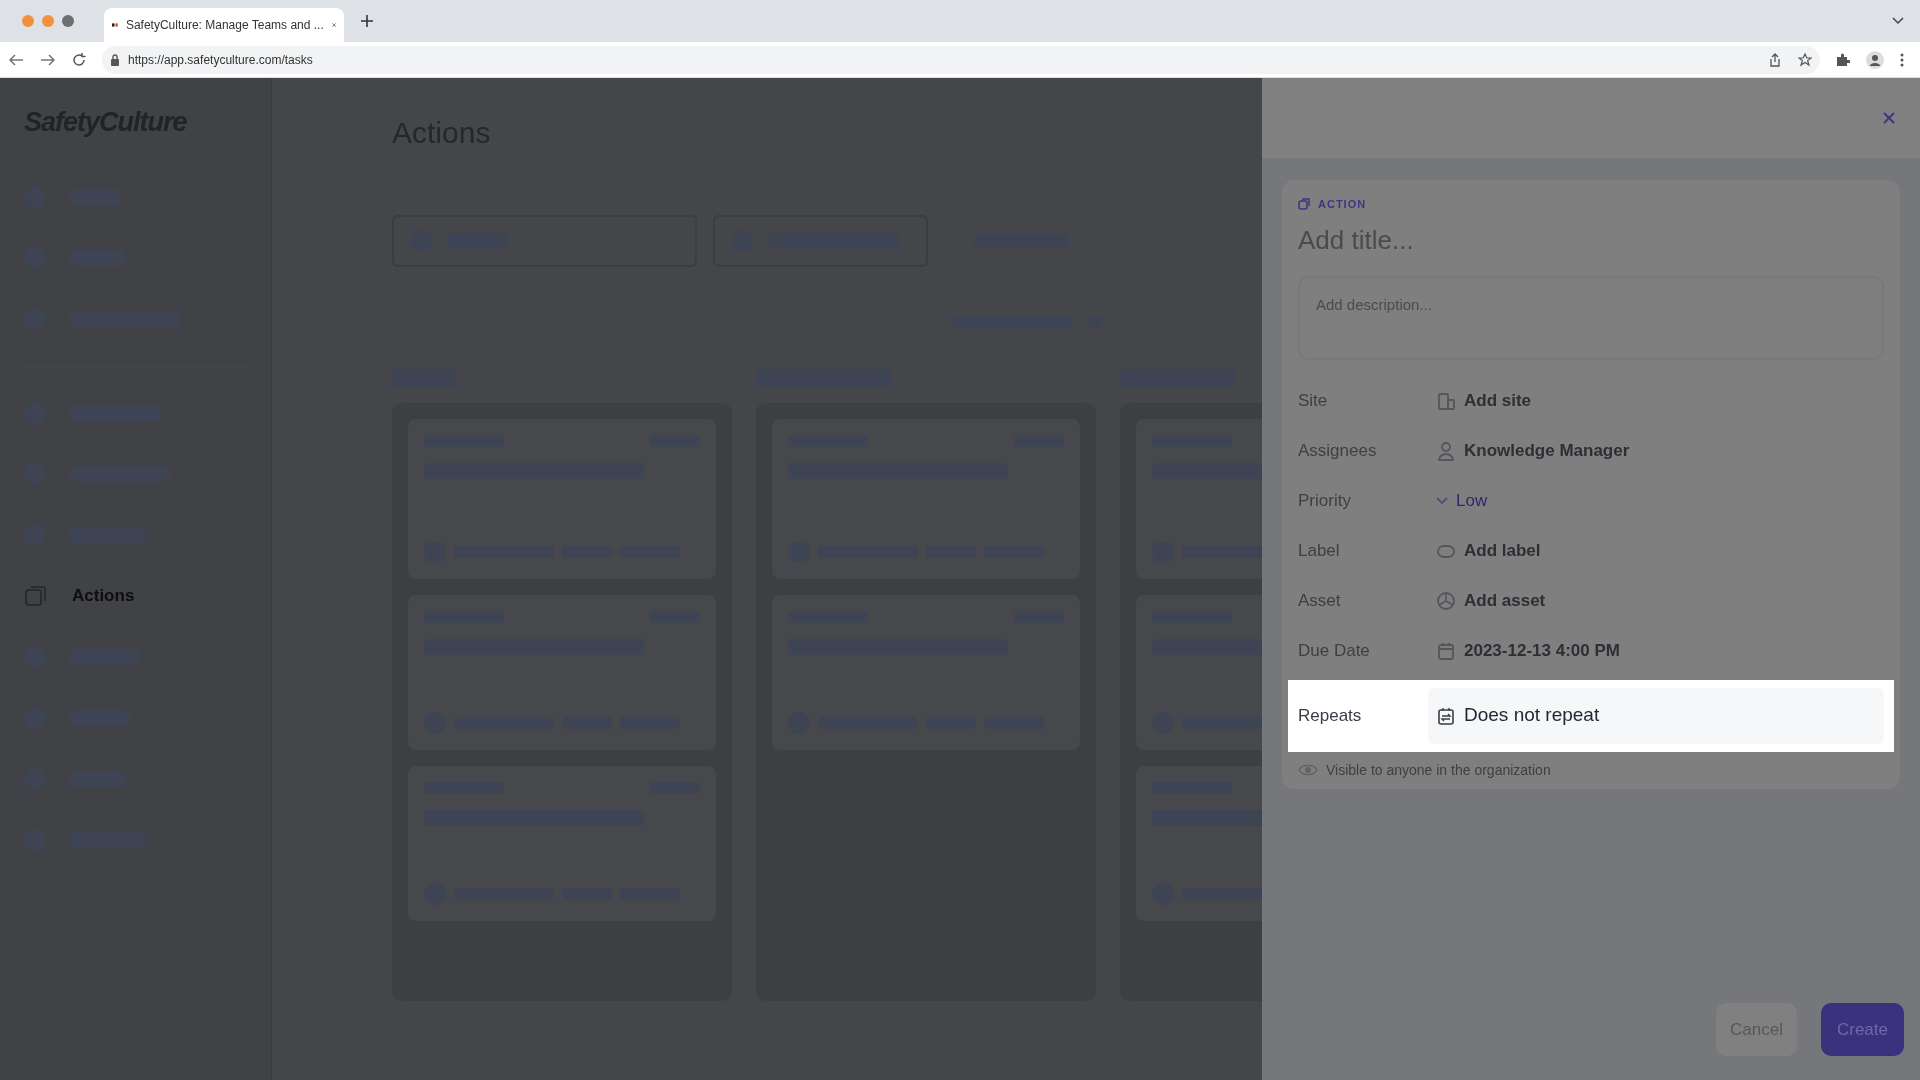 This screenshot has height=1080, width=1920. What do you see at coordinates (115, 59) in the screenshot?
I see `lock-icon` at bounding box center [115, 59].